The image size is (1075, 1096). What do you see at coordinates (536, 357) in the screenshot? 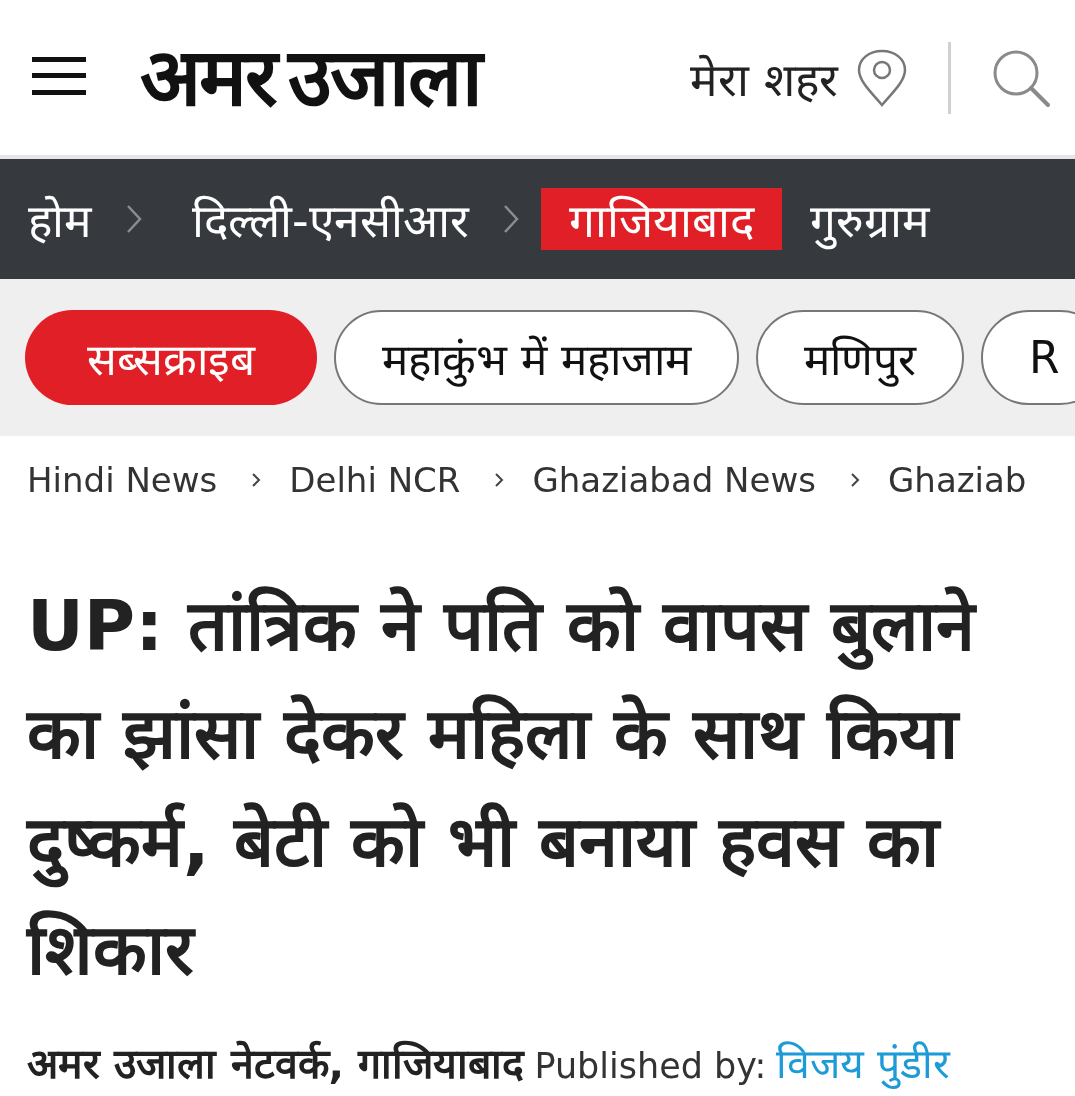
I see `topic-chip: महाकुंभ में महाजाम` at bounding box center [536, 357].